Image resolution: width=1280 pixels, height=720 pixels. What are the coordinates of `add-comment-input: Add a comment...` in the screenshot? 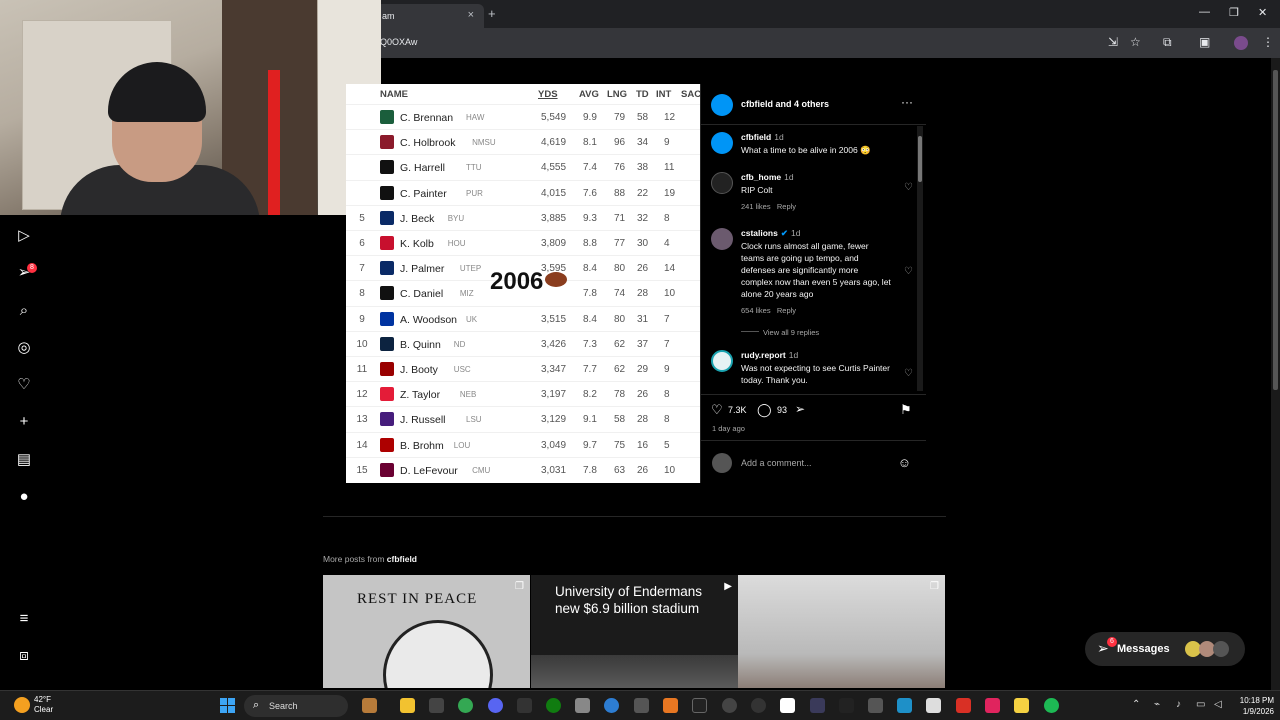 It's located at (776, 463).